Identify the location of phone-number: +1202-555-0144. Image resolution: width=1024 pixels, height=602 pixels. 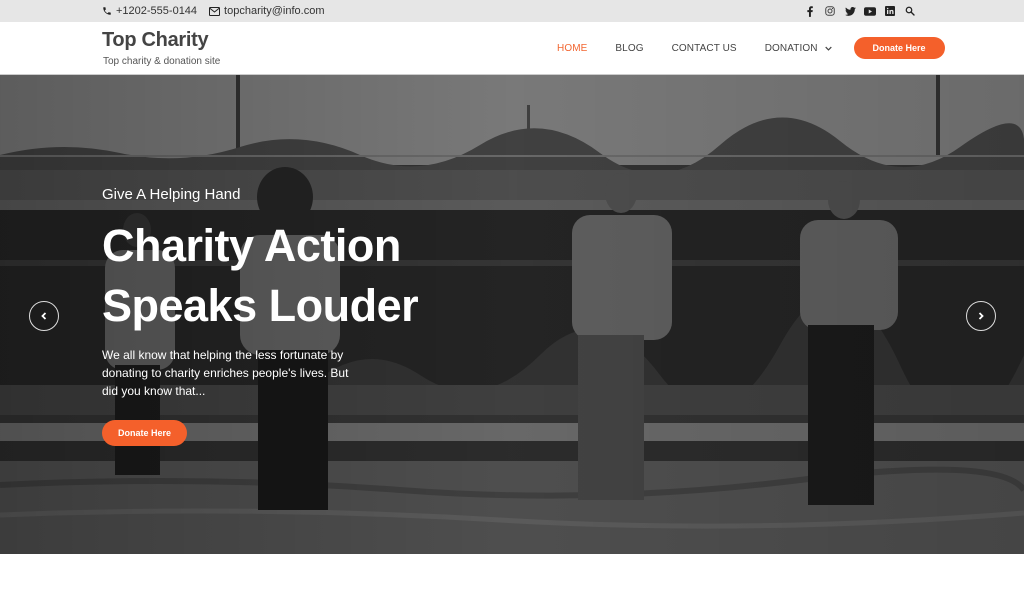
(157, 11).